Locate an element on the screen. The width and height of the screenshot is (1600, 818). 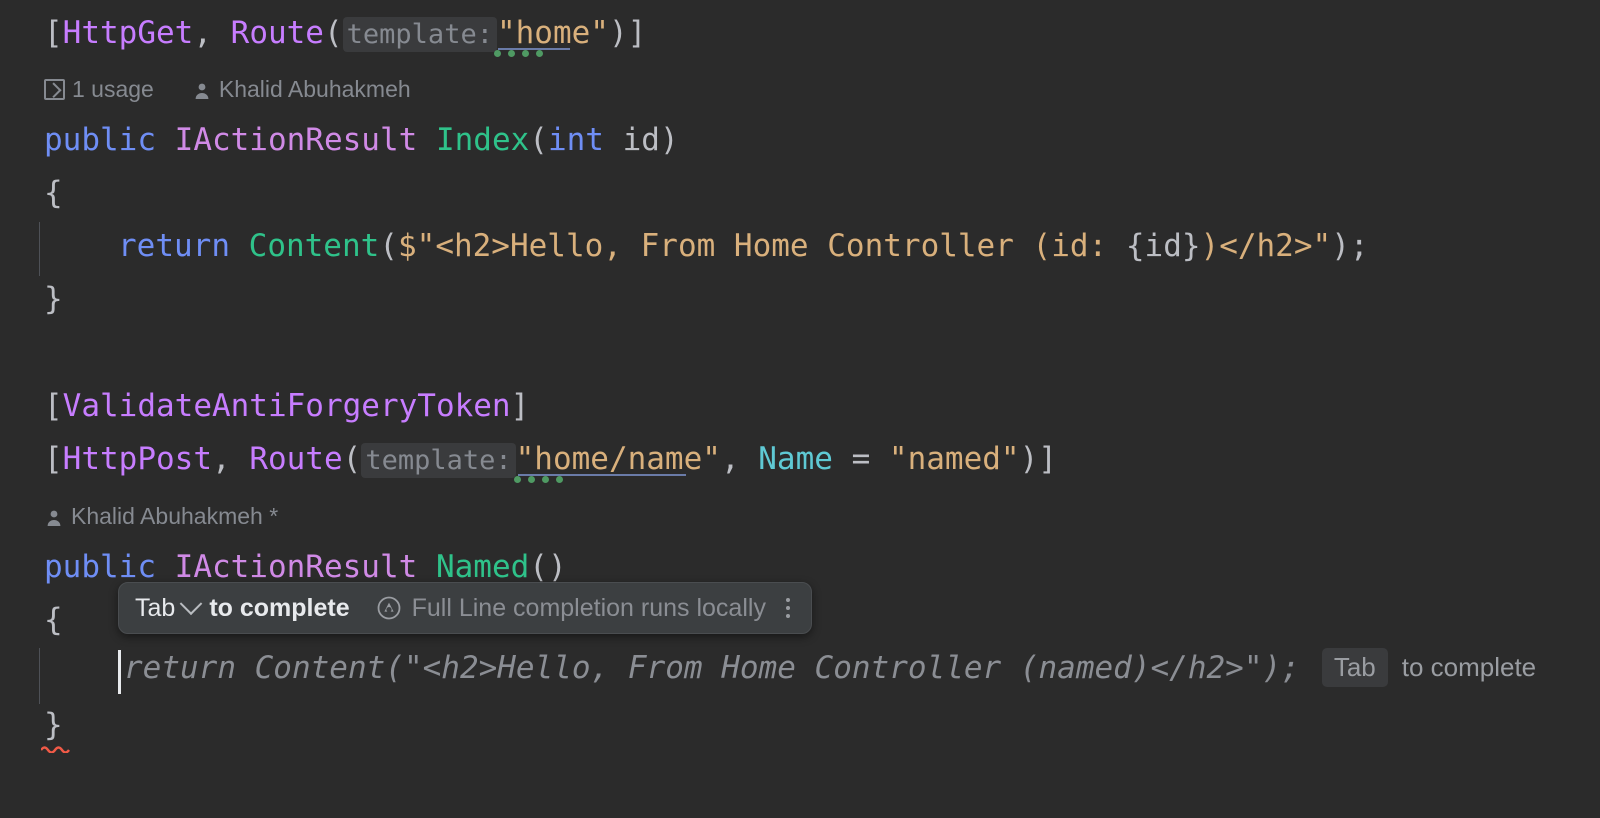
tab-key-label: Tab is located at coordinates (155, 608).